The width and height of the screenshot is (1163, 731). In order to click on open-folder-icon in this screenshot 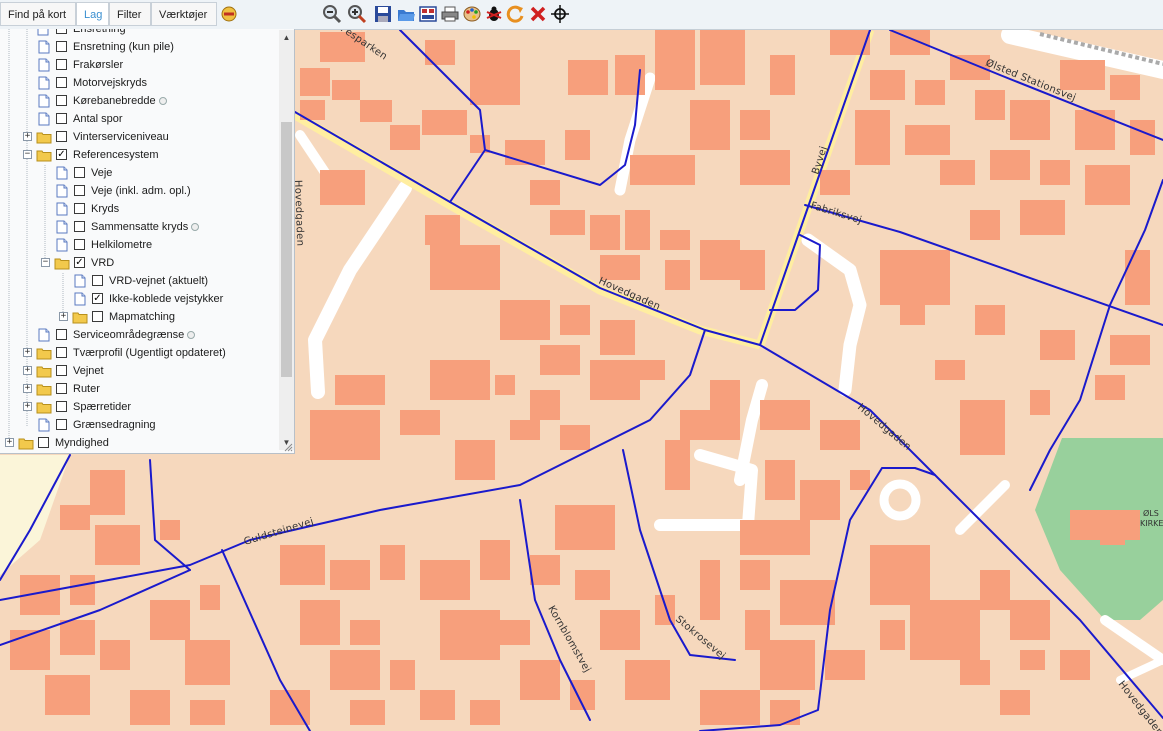, I will do `click(406, 14)`.